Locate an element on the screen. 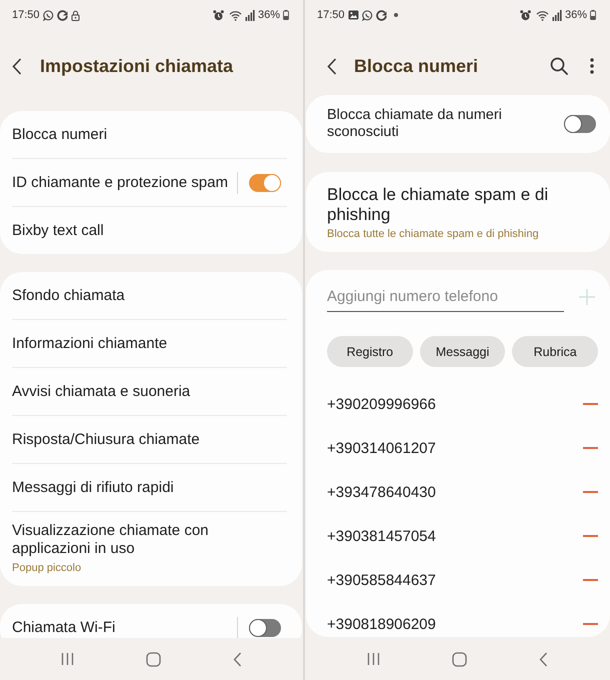 The height and width of the screenshot is (680, 610). phone-number: +390381457054 is located at coordinates (381, 536).